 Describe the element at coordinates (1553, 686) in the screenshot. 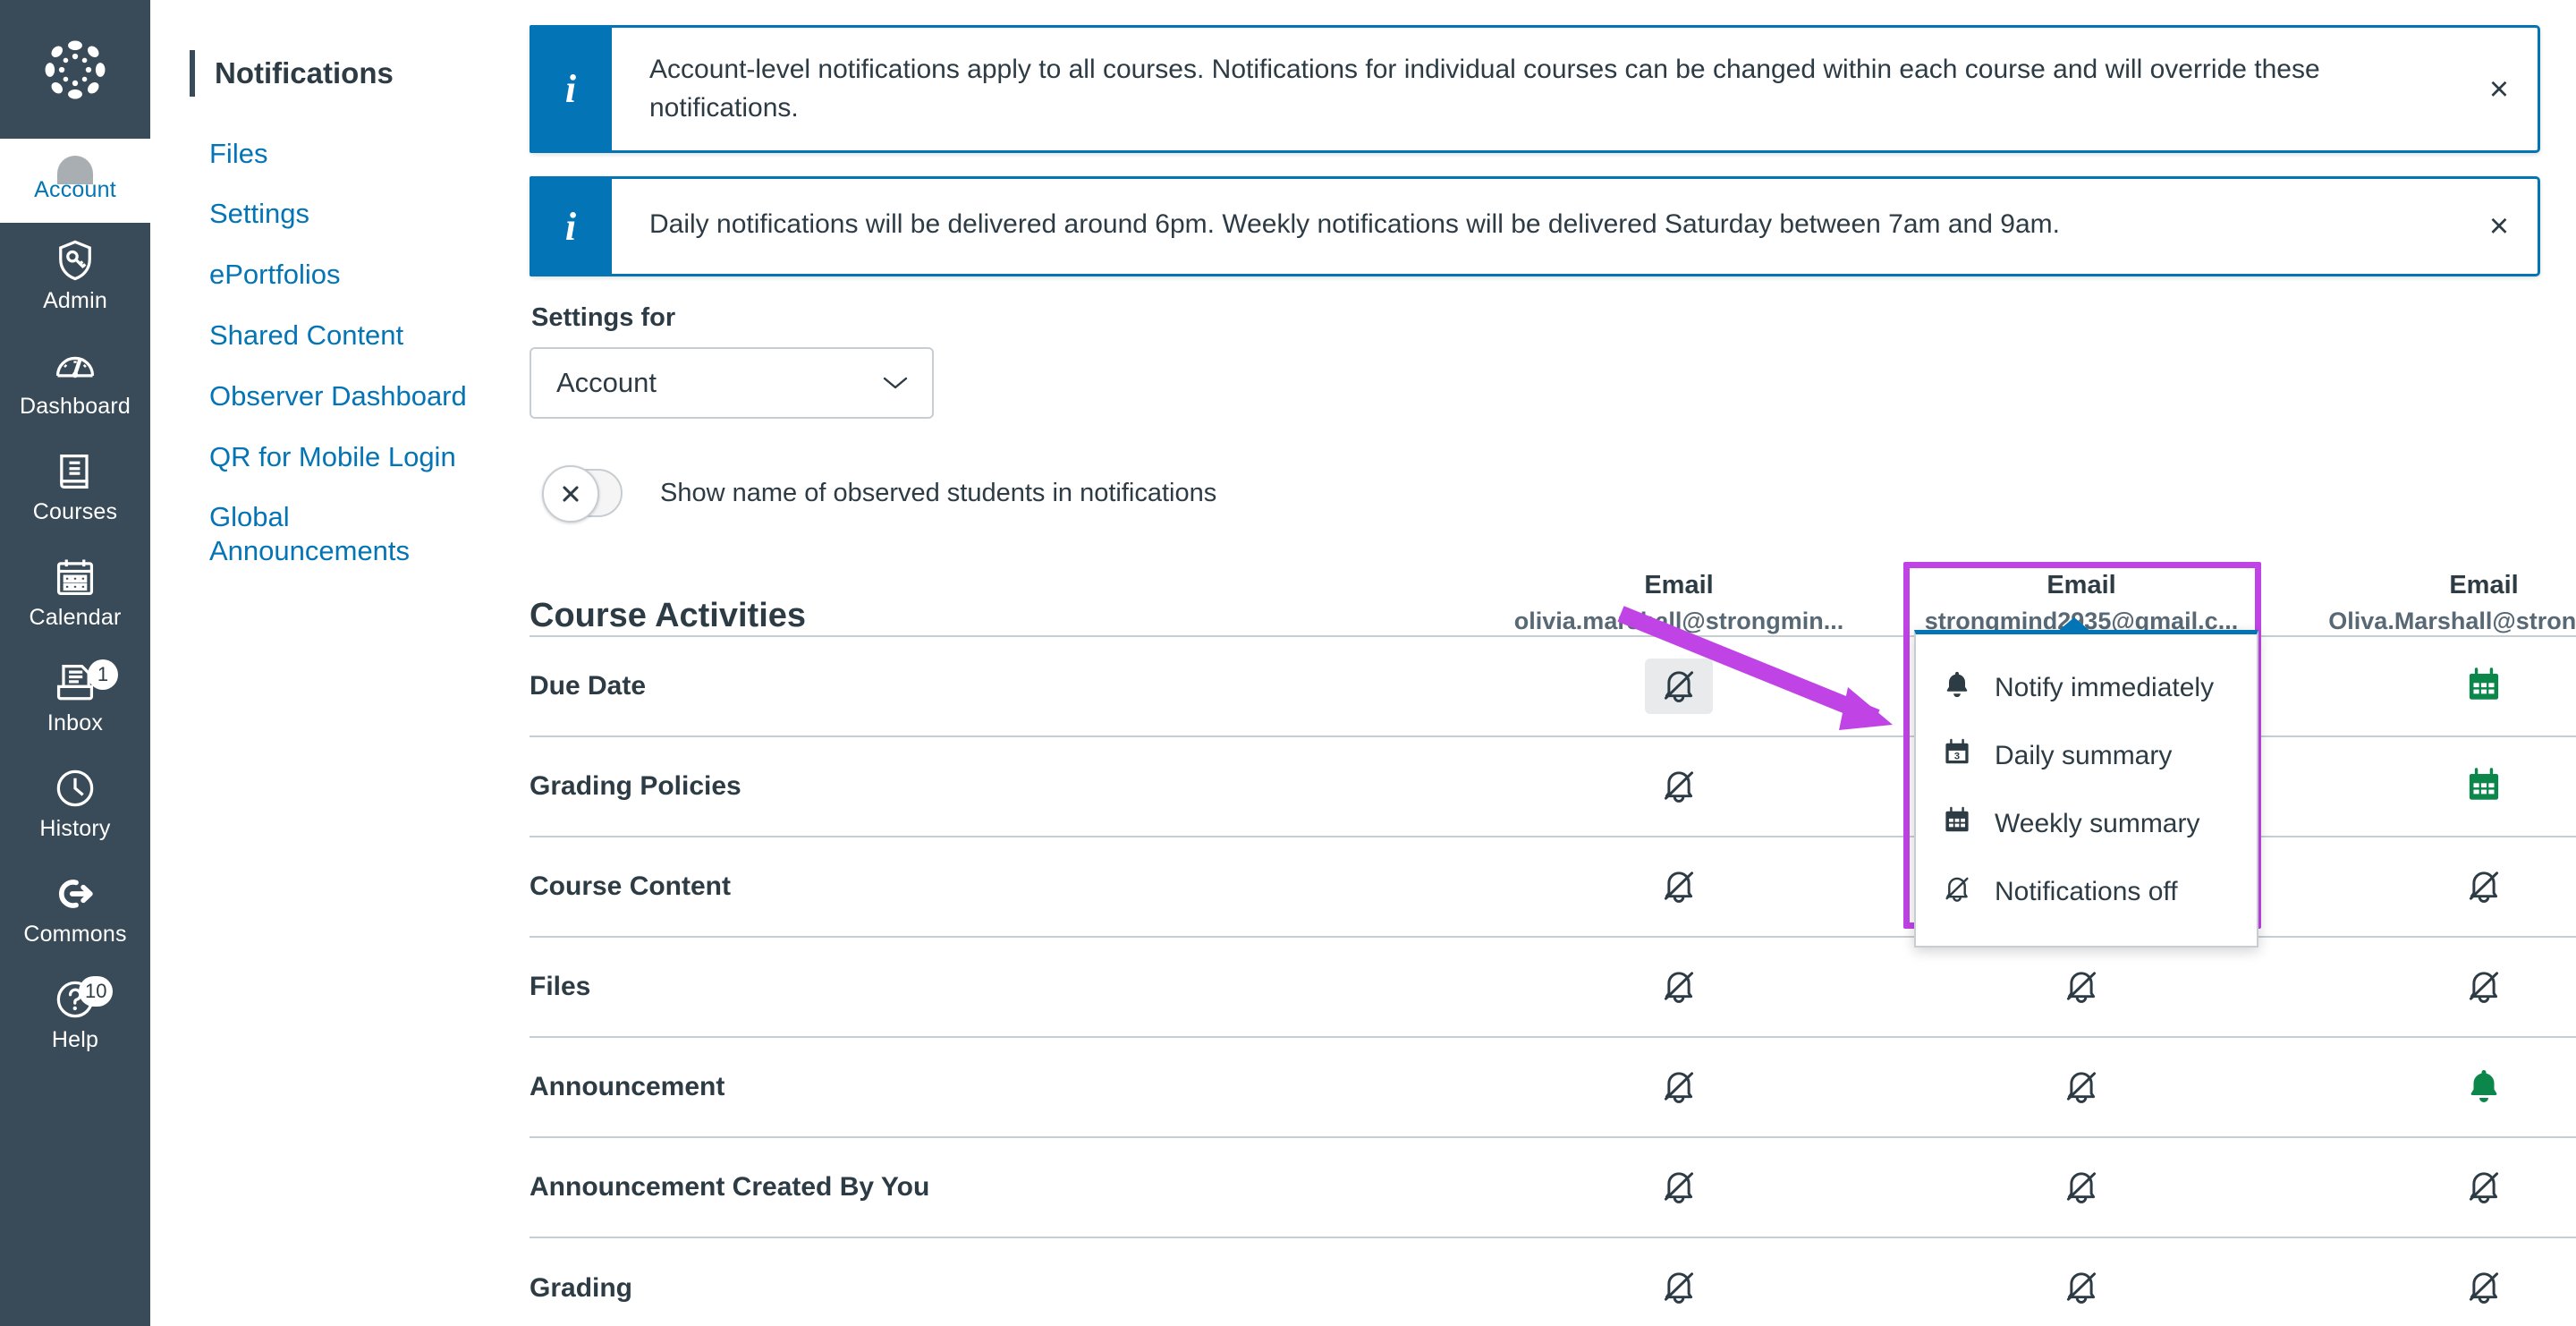

I see `table-row: Due Date` at that location.